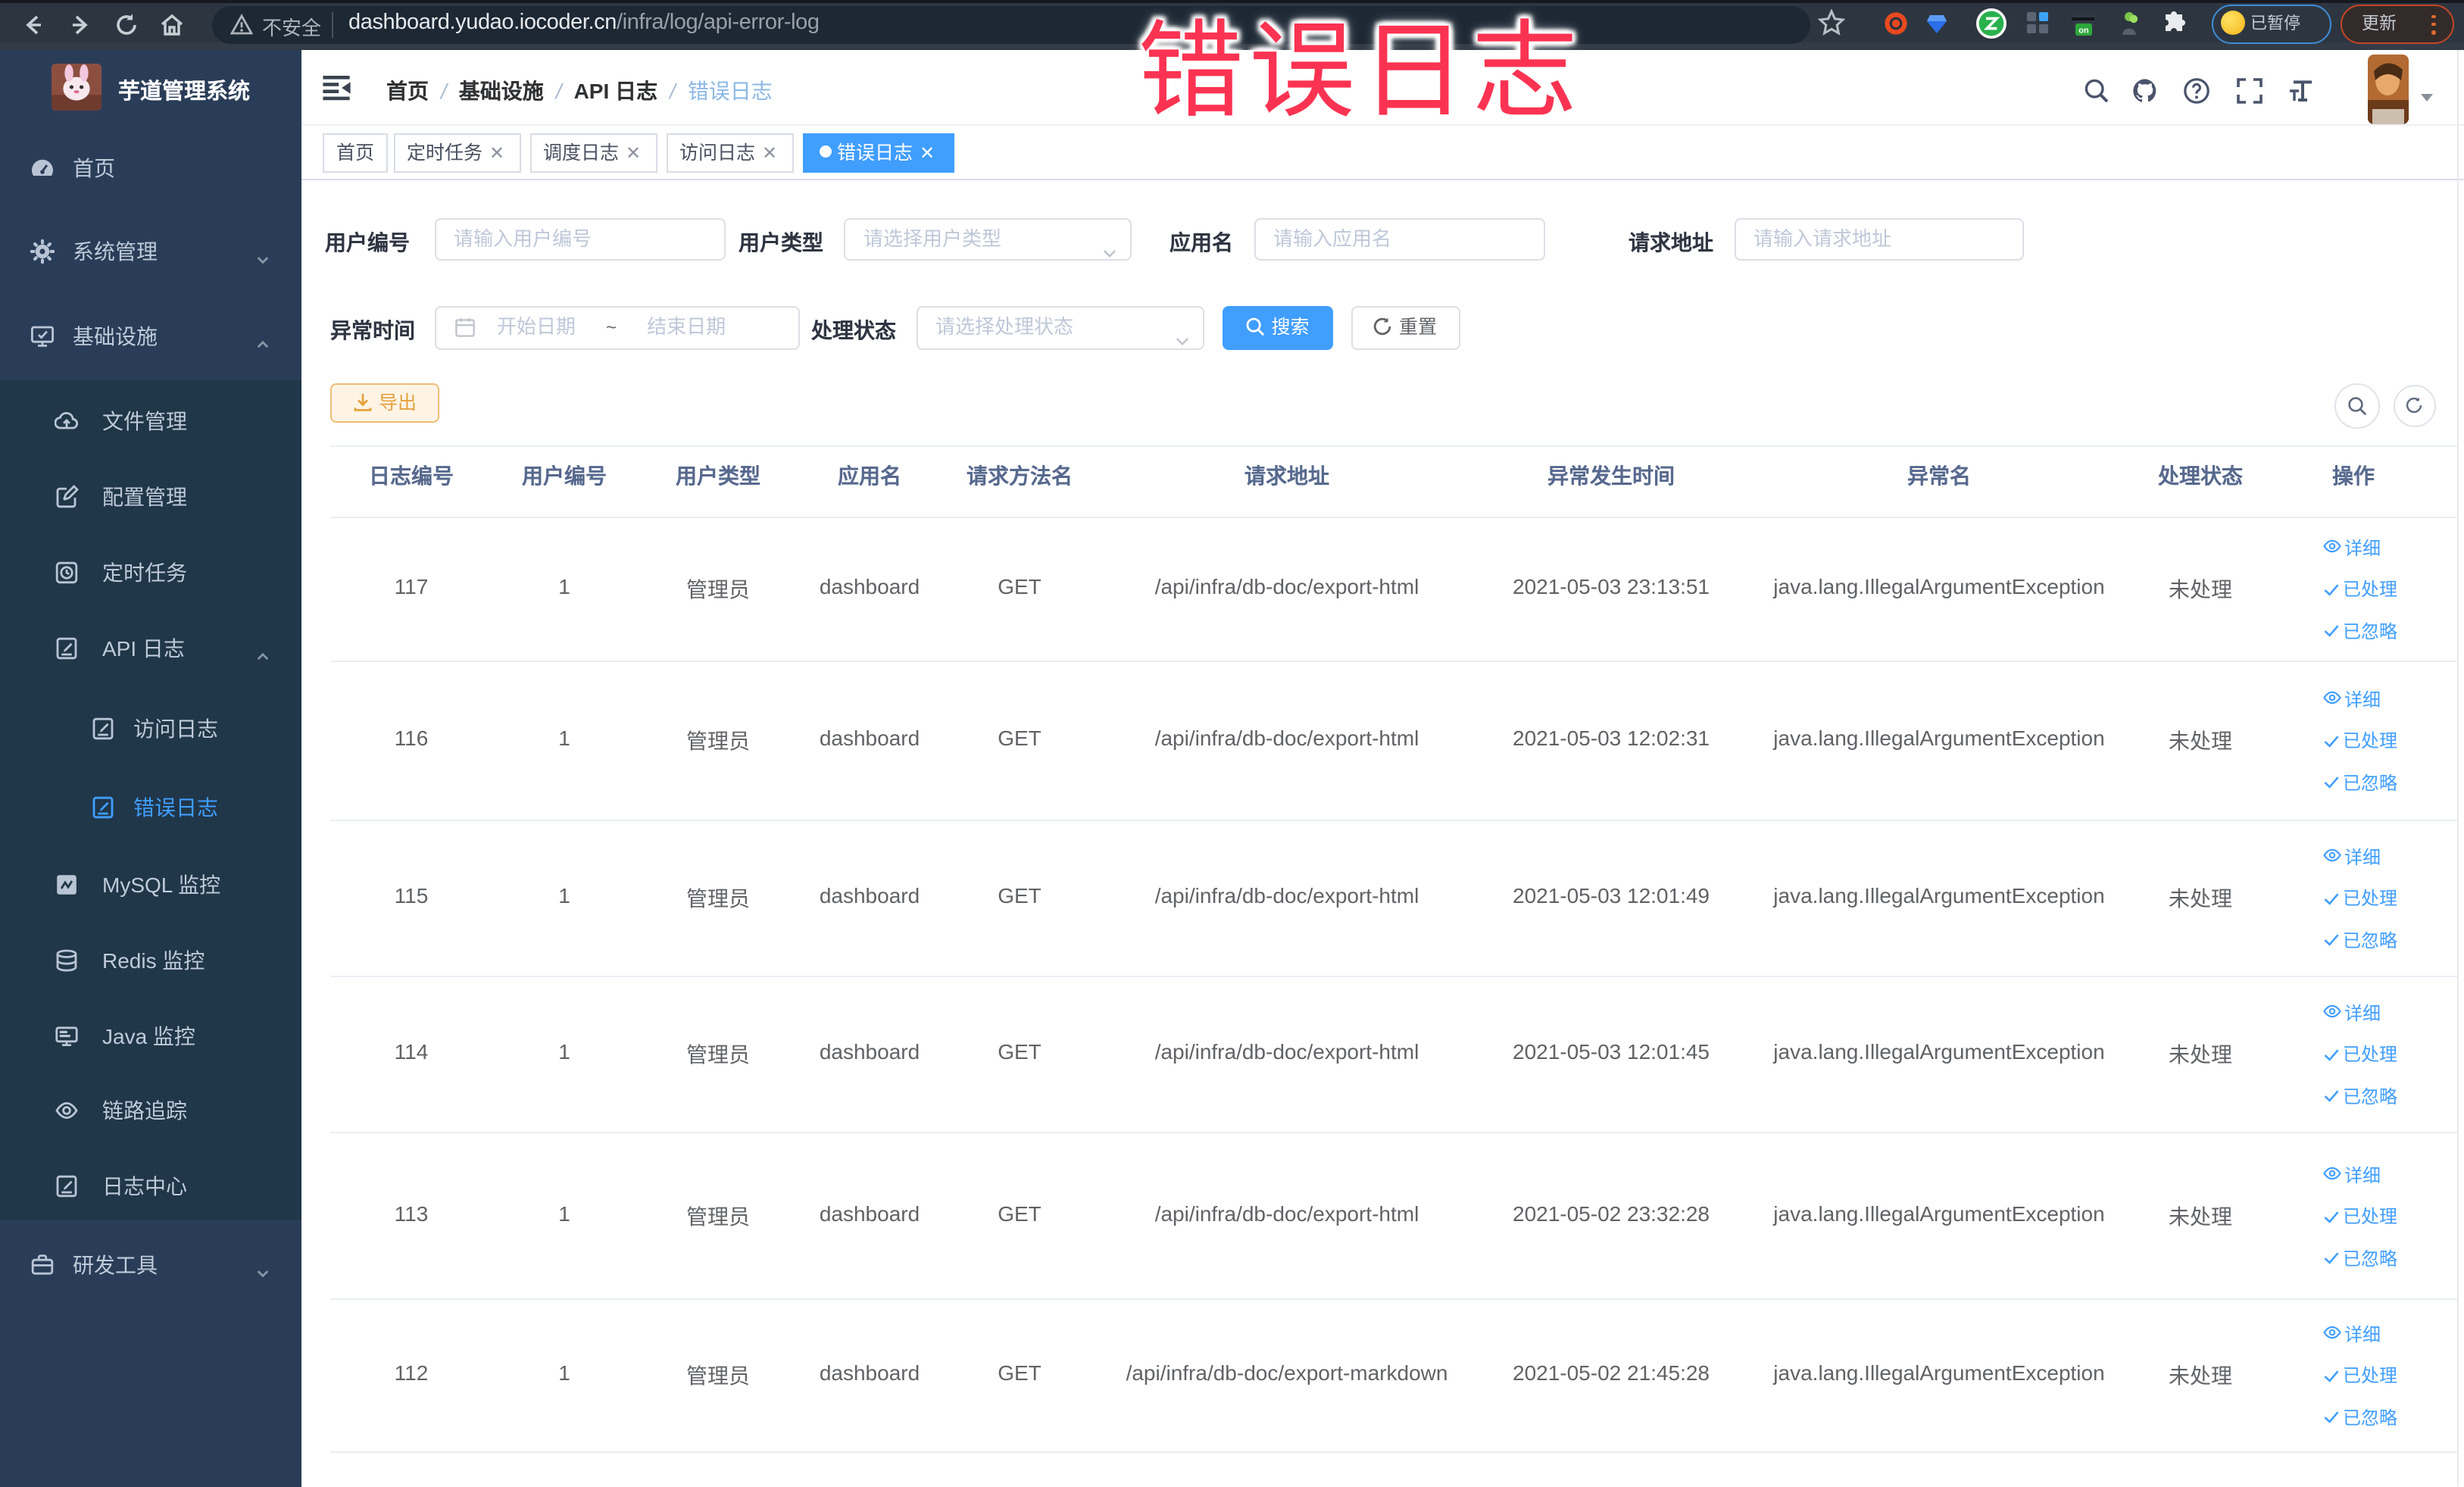  I want to click on svg-text: on, so click(2083, 31).